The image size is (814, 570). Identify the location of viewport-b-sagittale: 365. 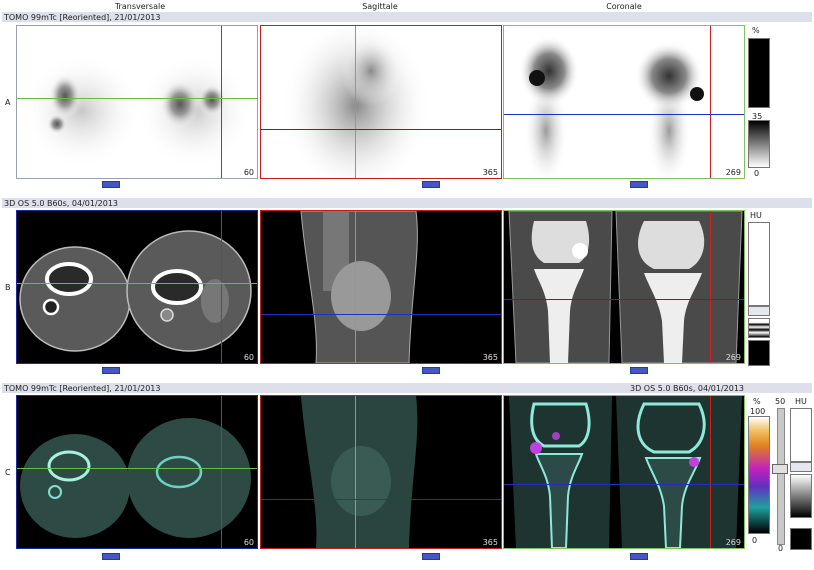
(381, 287).